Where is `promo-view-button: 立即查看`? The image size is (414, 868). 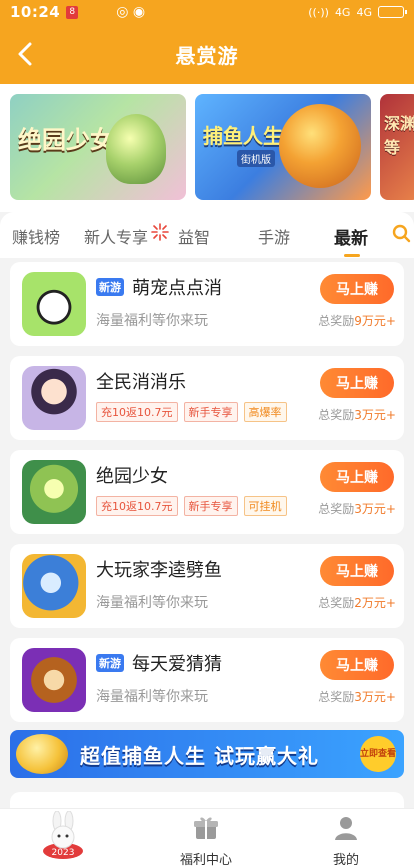 promo-view-button: 立即查看 is located at coordinates (378, 754).